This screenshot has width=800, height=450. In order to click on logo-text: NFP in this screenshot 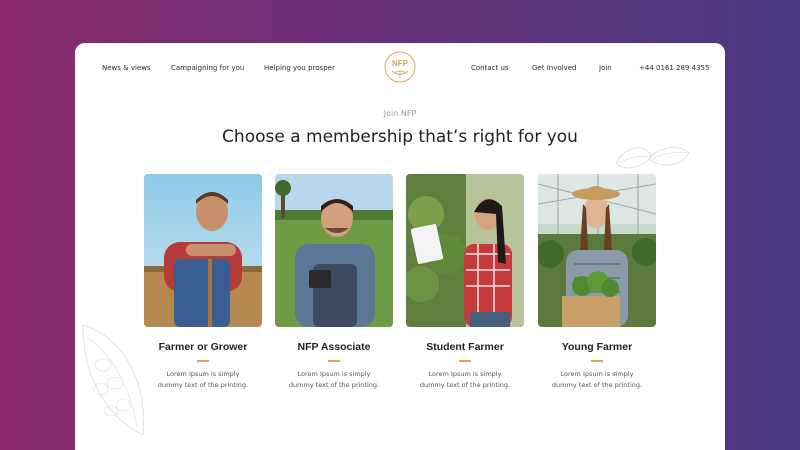, I will do `click(400, 63)`.